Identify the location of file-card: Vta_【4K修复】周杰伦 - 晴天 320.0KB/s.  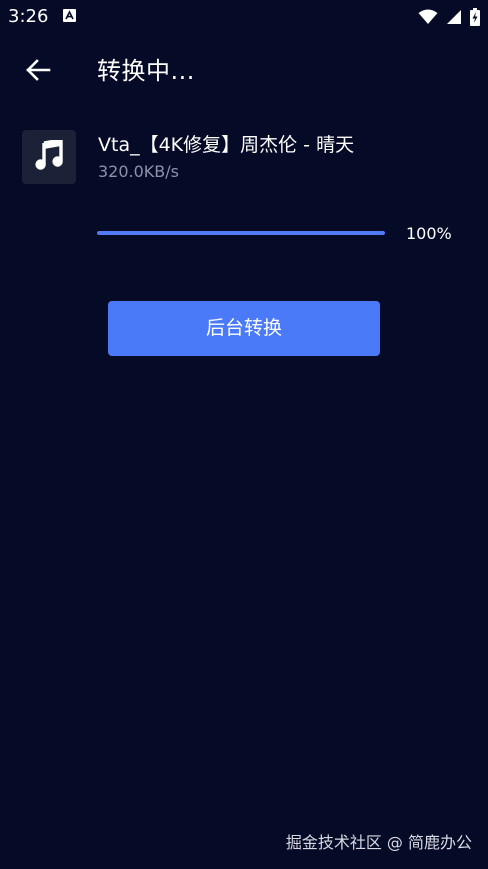
(242, 158).